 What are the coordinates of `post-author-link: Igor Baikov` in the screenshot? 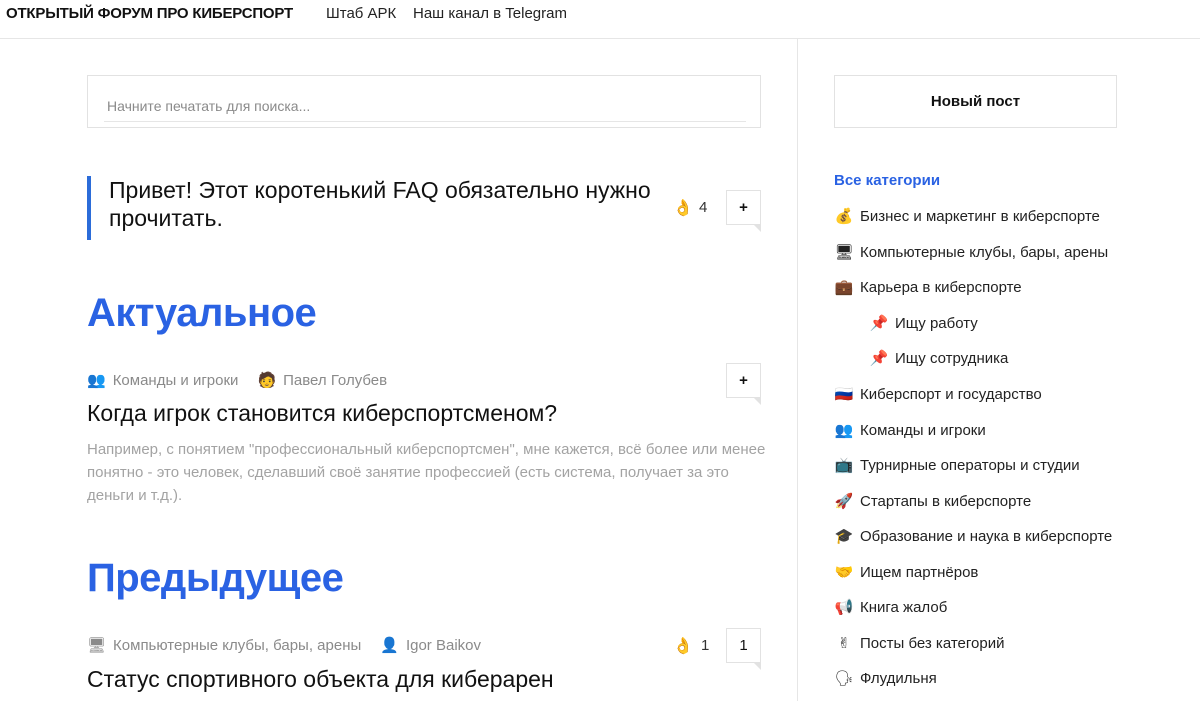 It's located at (443, 645).